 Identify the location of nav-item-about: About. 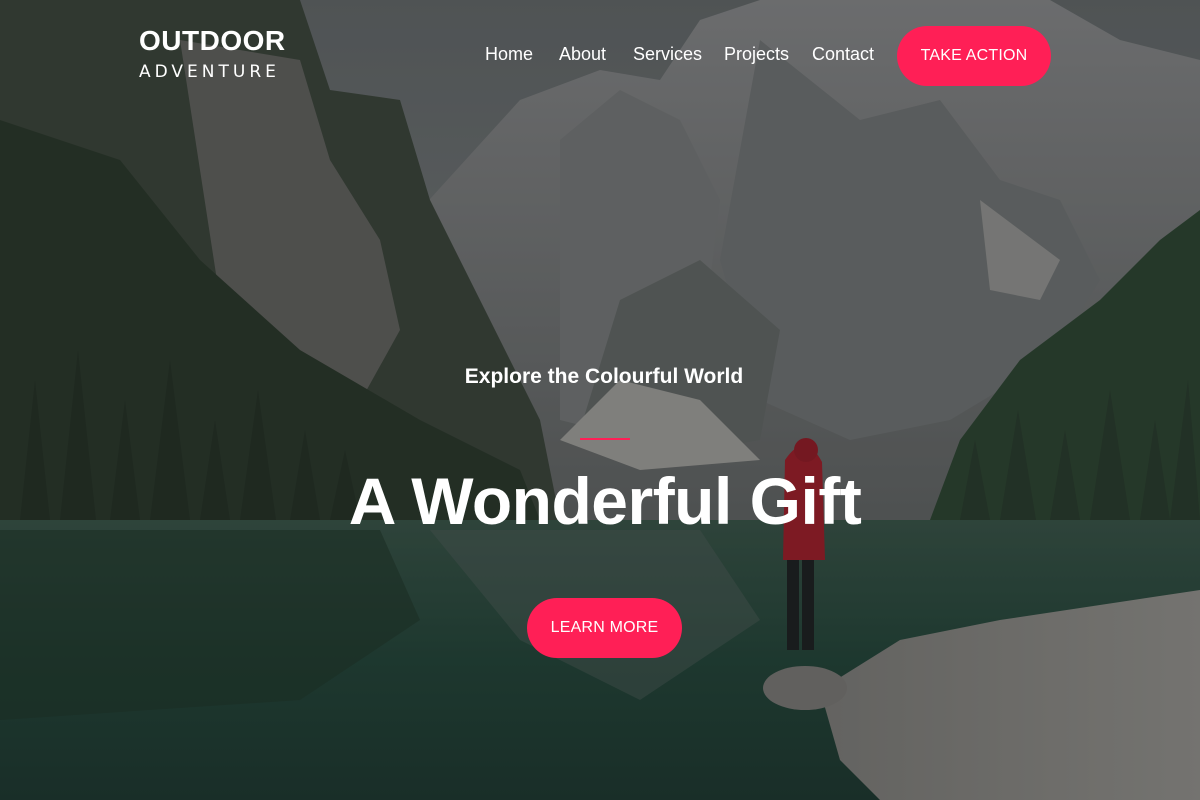
(596, 54).